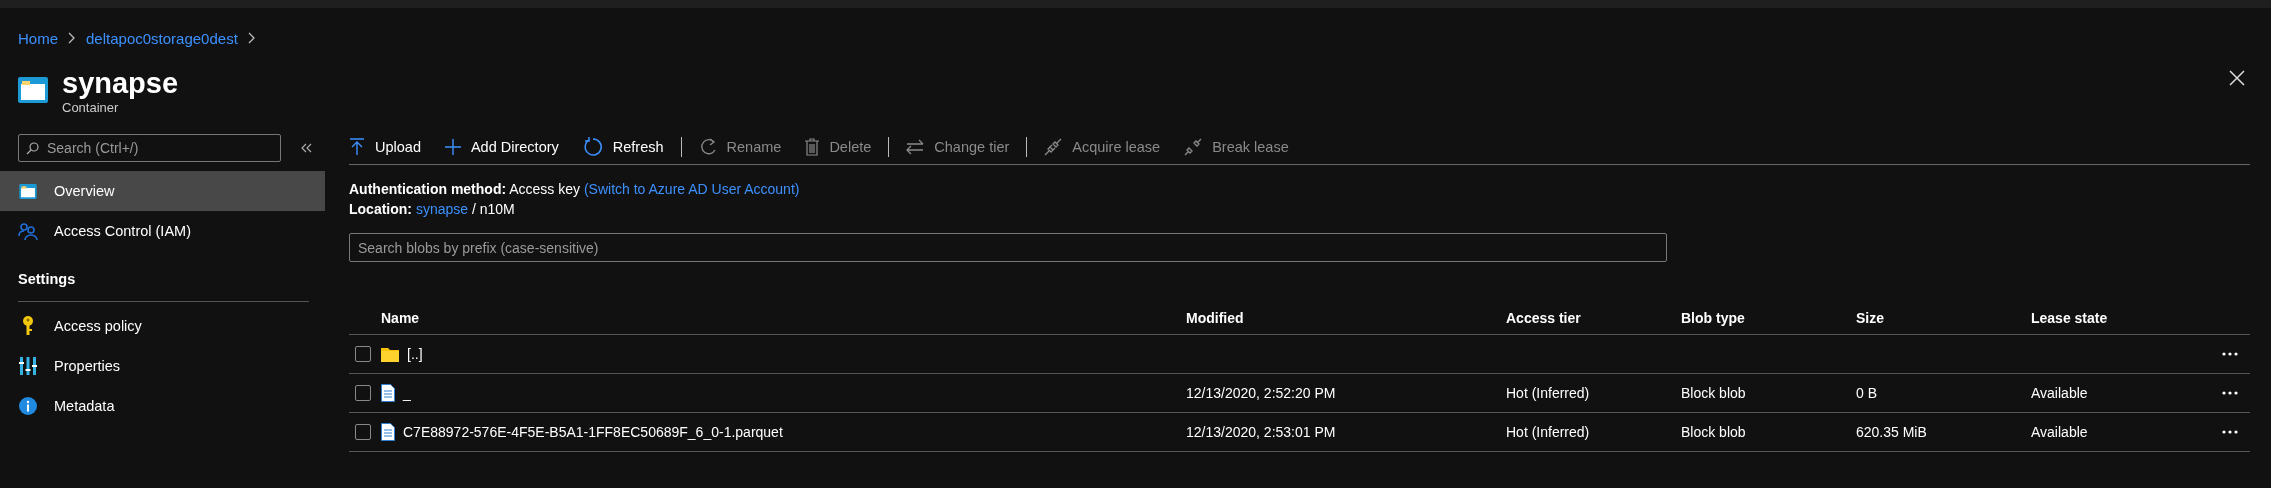  What do you see at coordinates (1713, 318) in the screenshot?
I see `column-header: Blob type` at bounding box center [1713, 318].